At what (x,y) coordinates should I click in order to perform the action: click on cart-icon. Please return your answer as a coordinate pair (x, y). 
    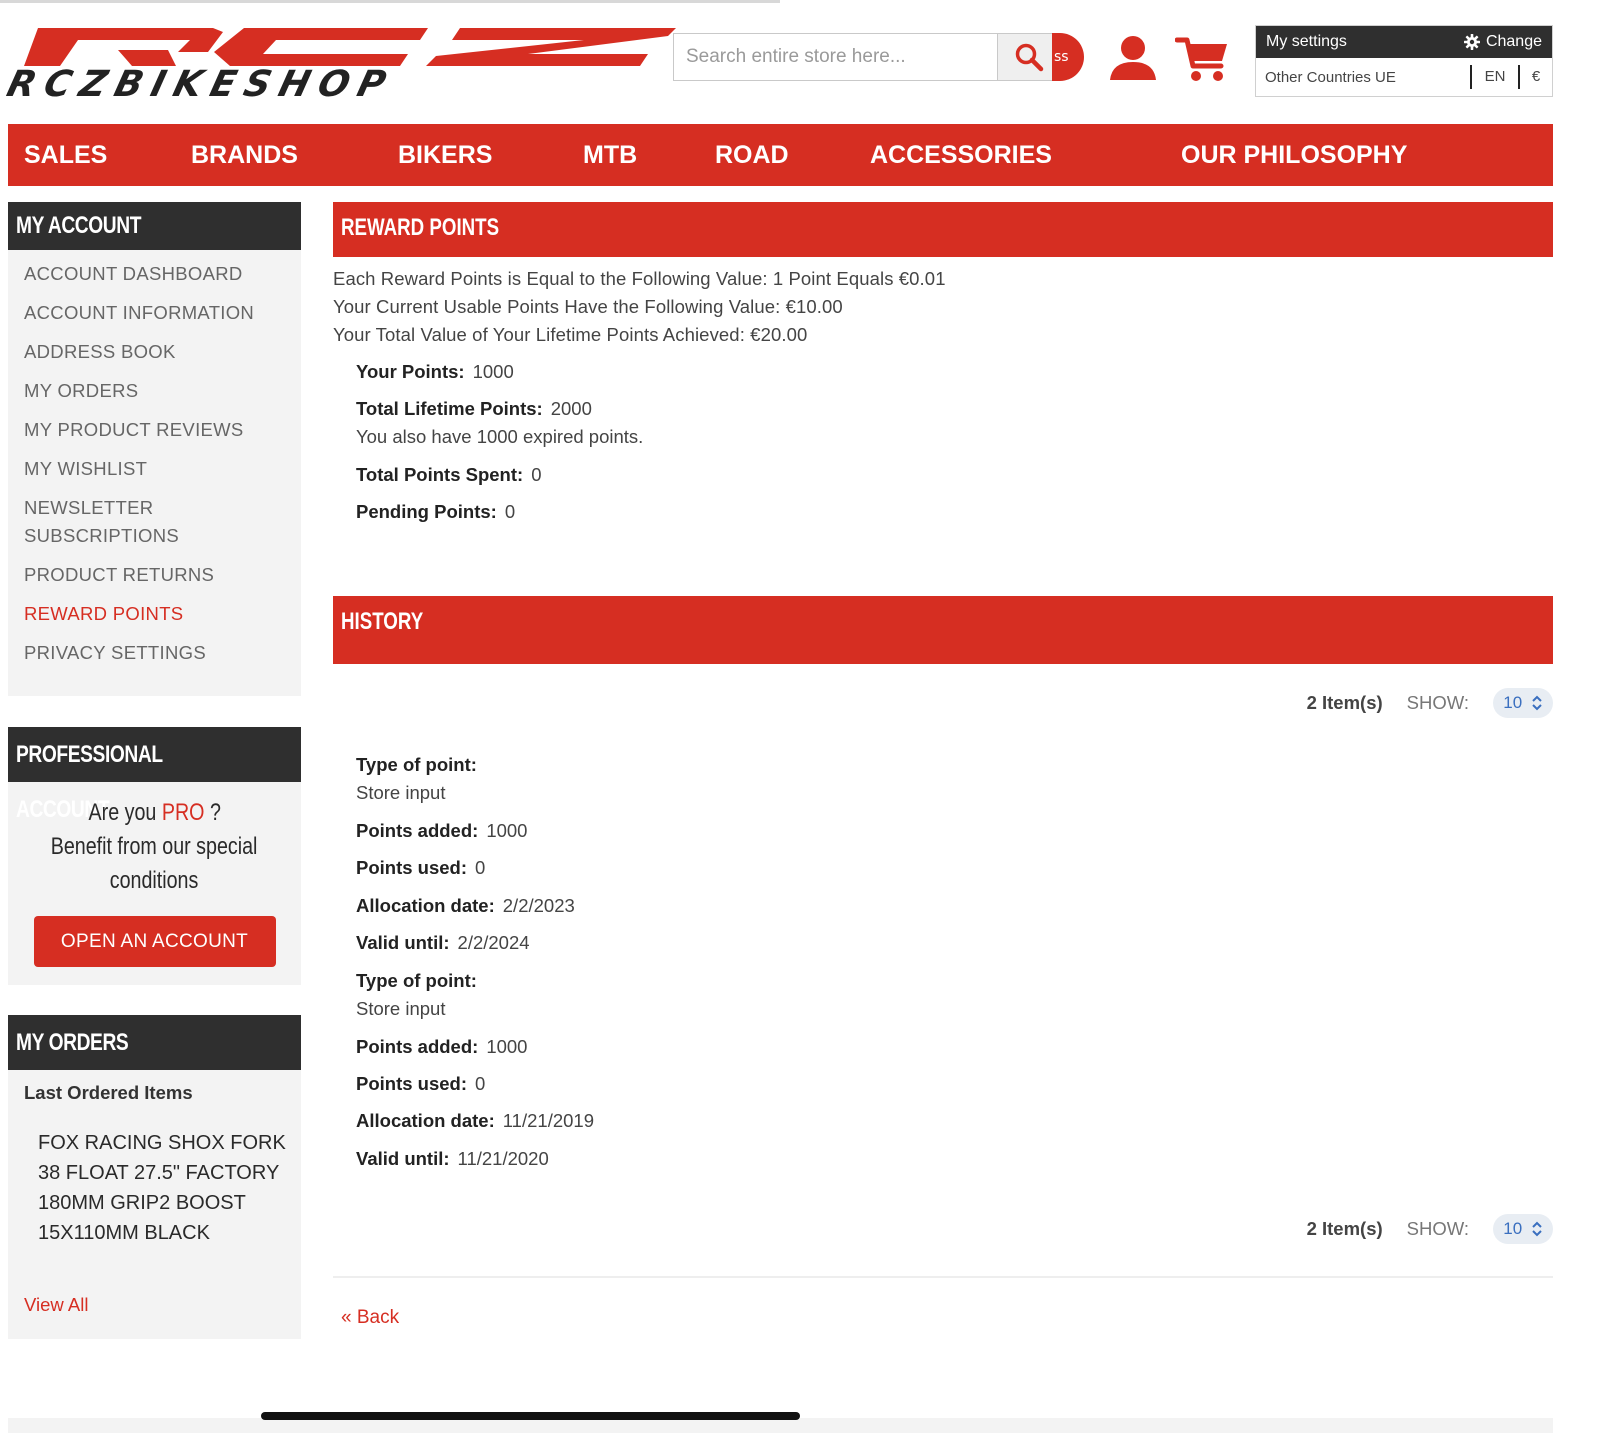
    Looking at the image, I should click on (1200, 59).